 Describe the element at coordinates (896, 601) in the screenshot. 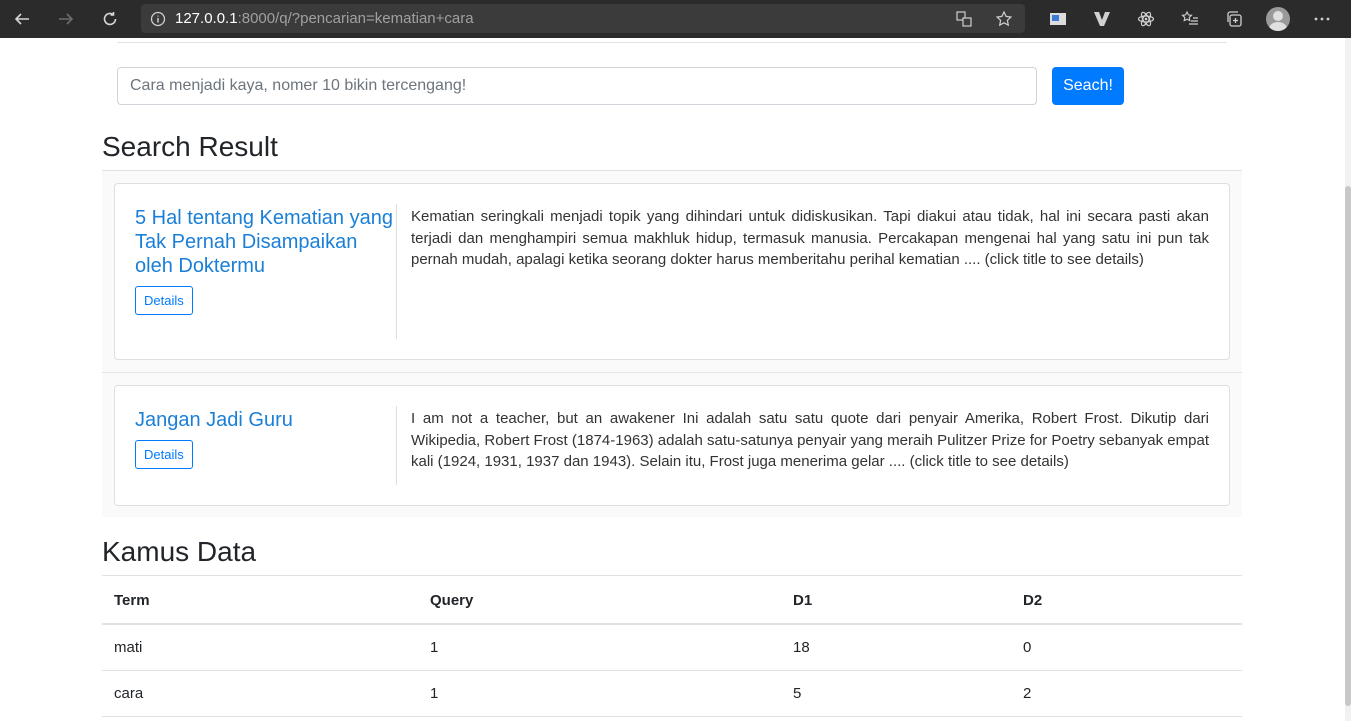

I see `column-header-d1: D1` at that location.